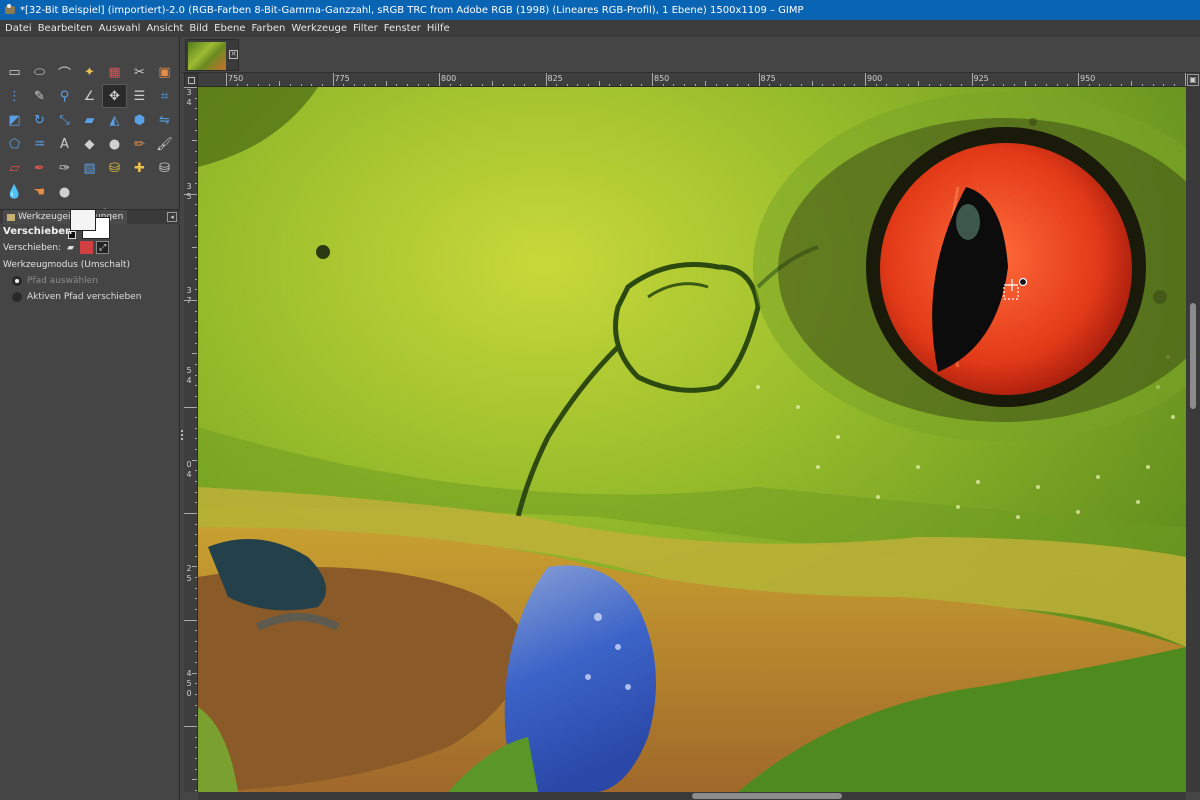 The width and height of the screenshot is (1200, 800). Describe the element at coordinates (139, 72) in the screenshot. I see `scissors-select-tool-button: ✂` at that location.